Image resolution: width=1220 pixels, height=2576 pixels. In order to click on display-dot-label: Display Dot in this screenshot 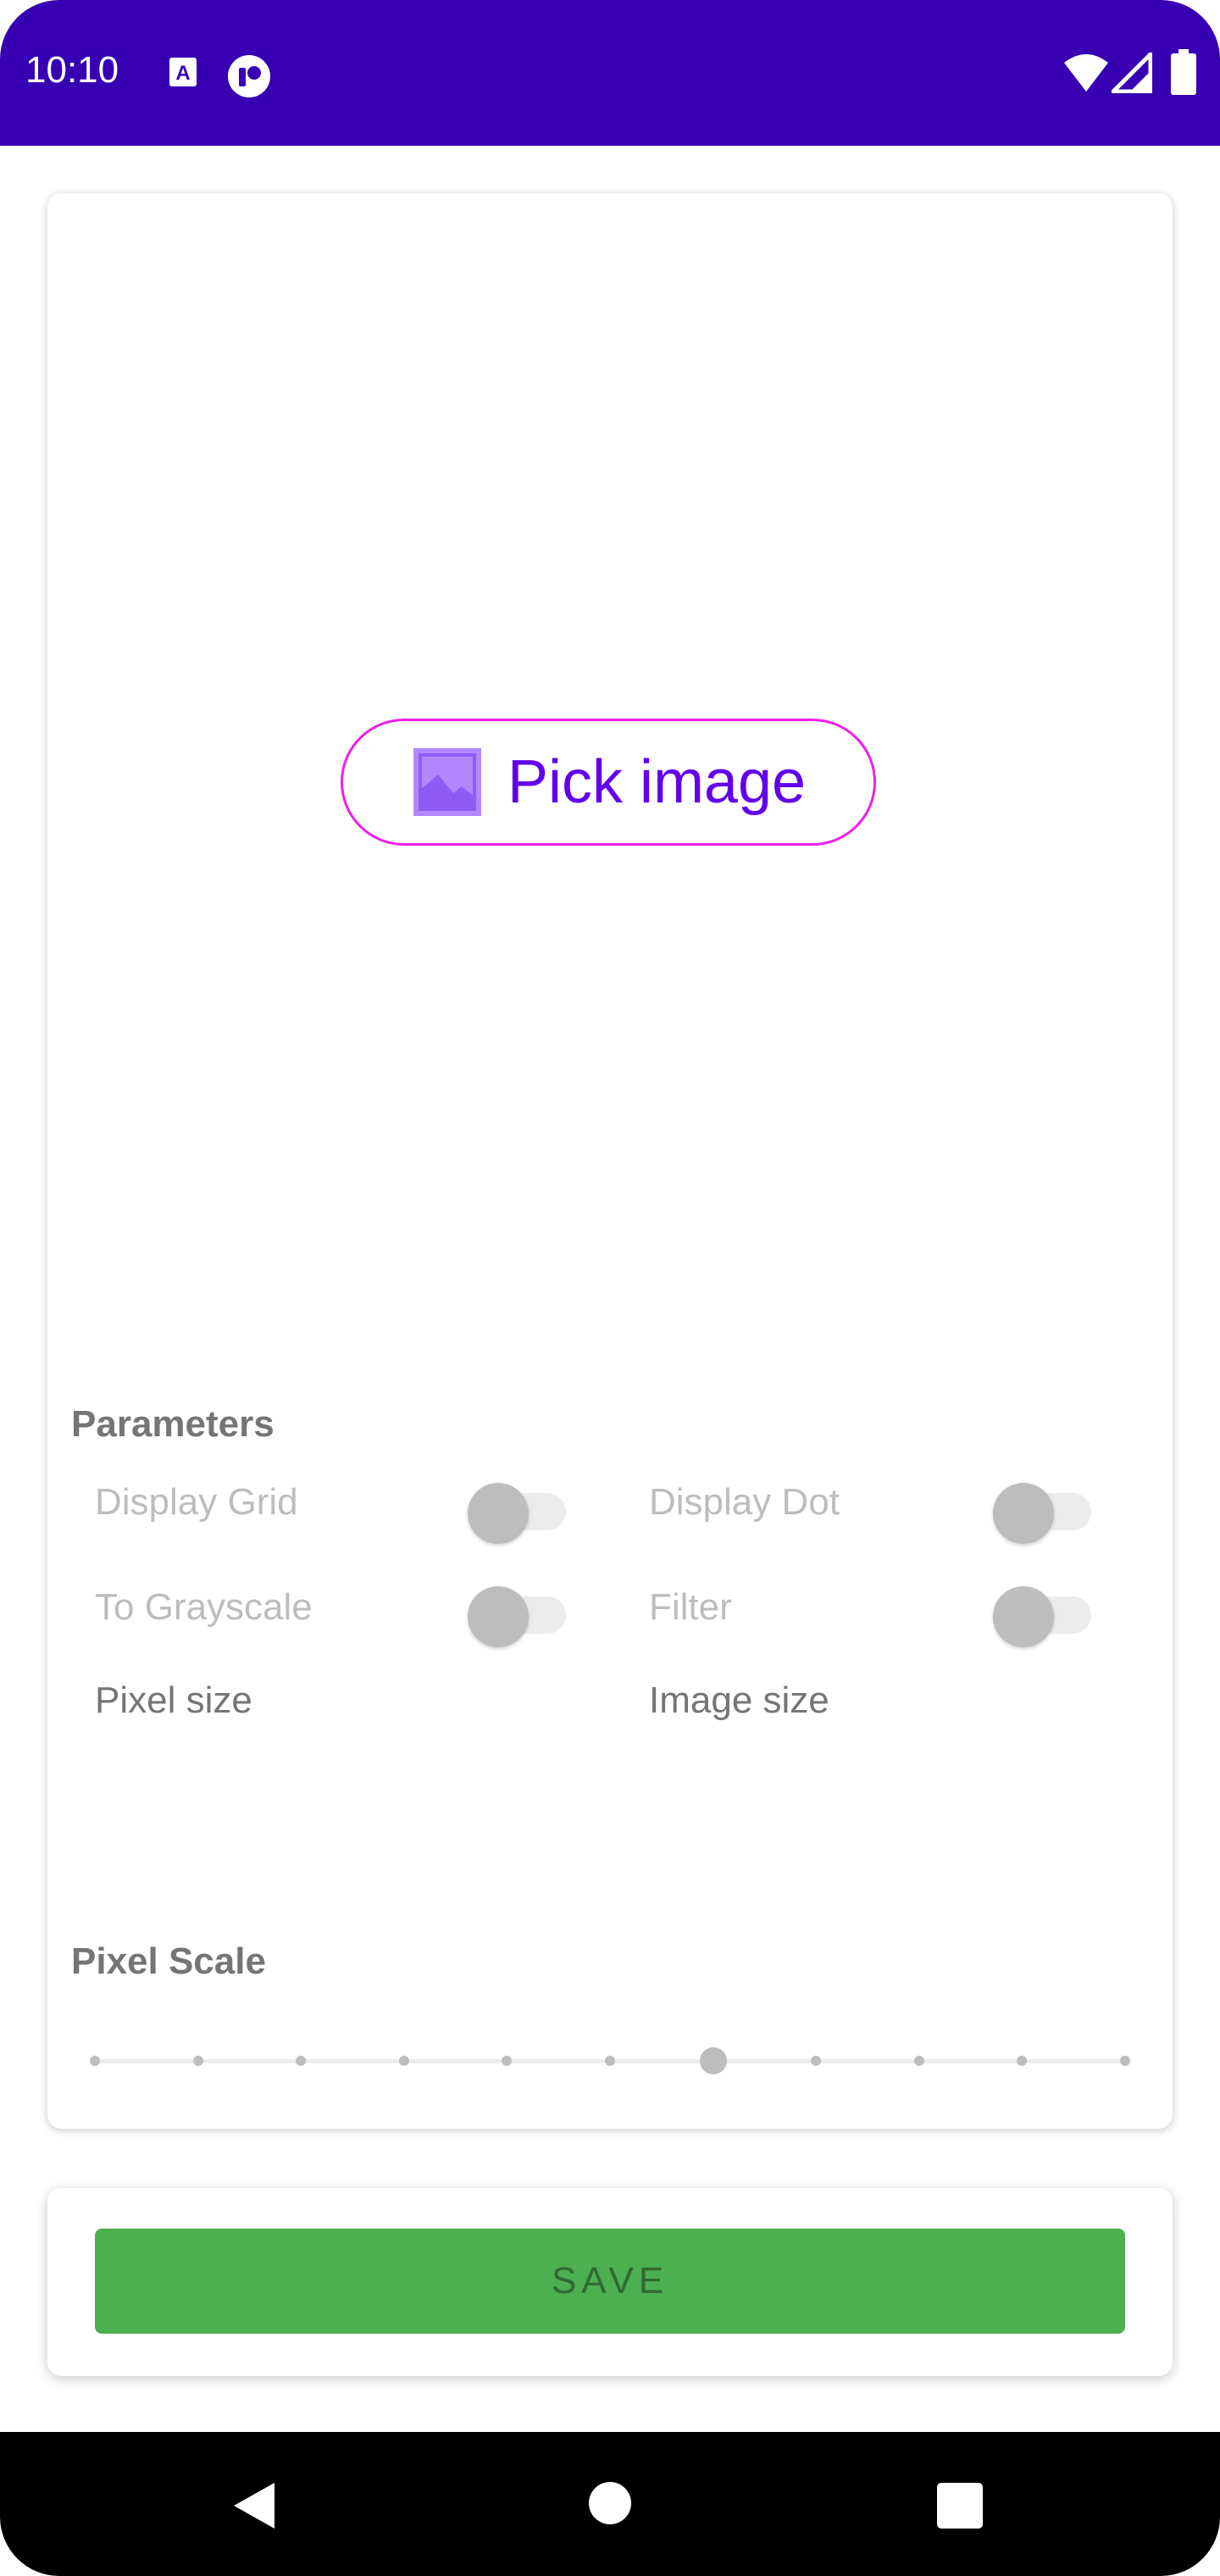, I will do `click(744, 1502)`.